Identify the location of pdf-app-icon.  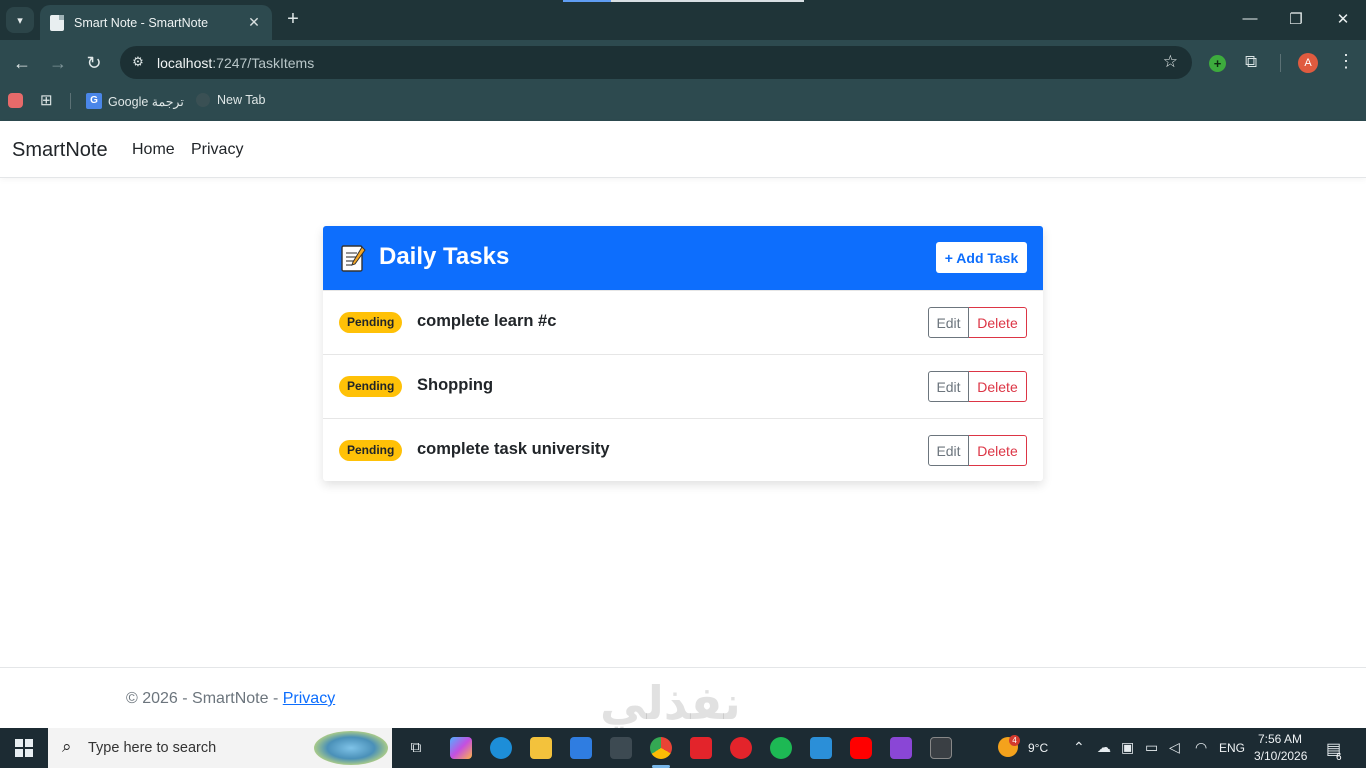
(701, 748).